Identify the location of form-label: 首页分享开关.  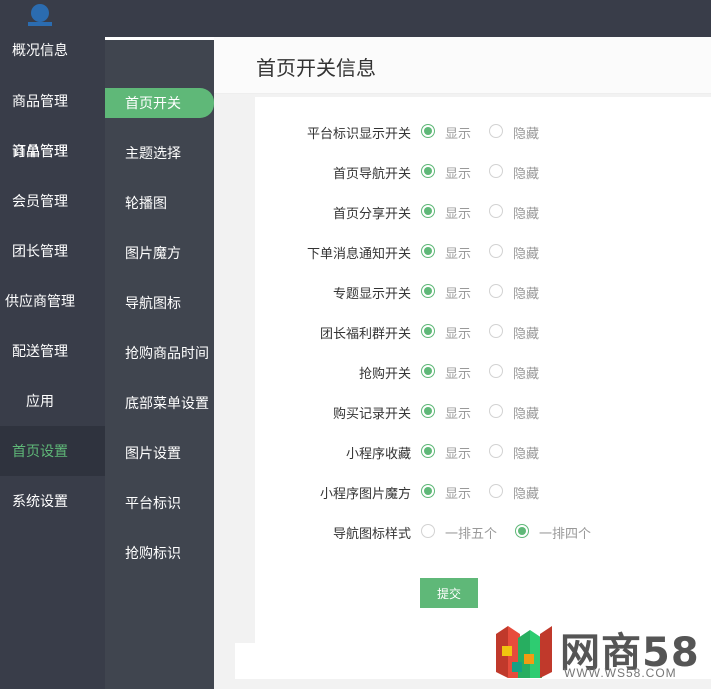
(371, 213).